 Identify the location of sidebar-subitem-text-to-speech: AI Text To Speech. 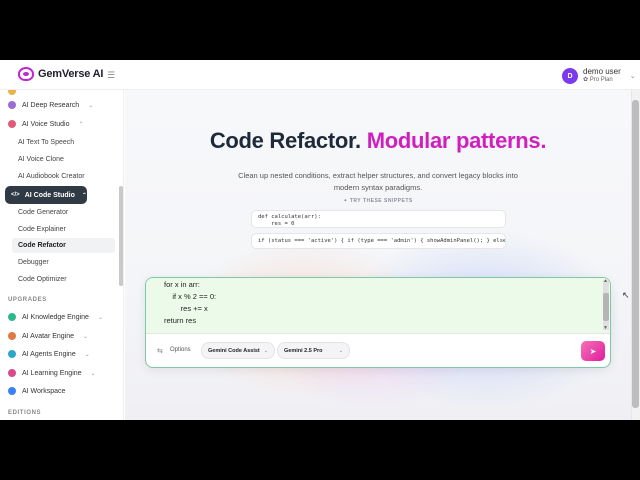
(46, 143).